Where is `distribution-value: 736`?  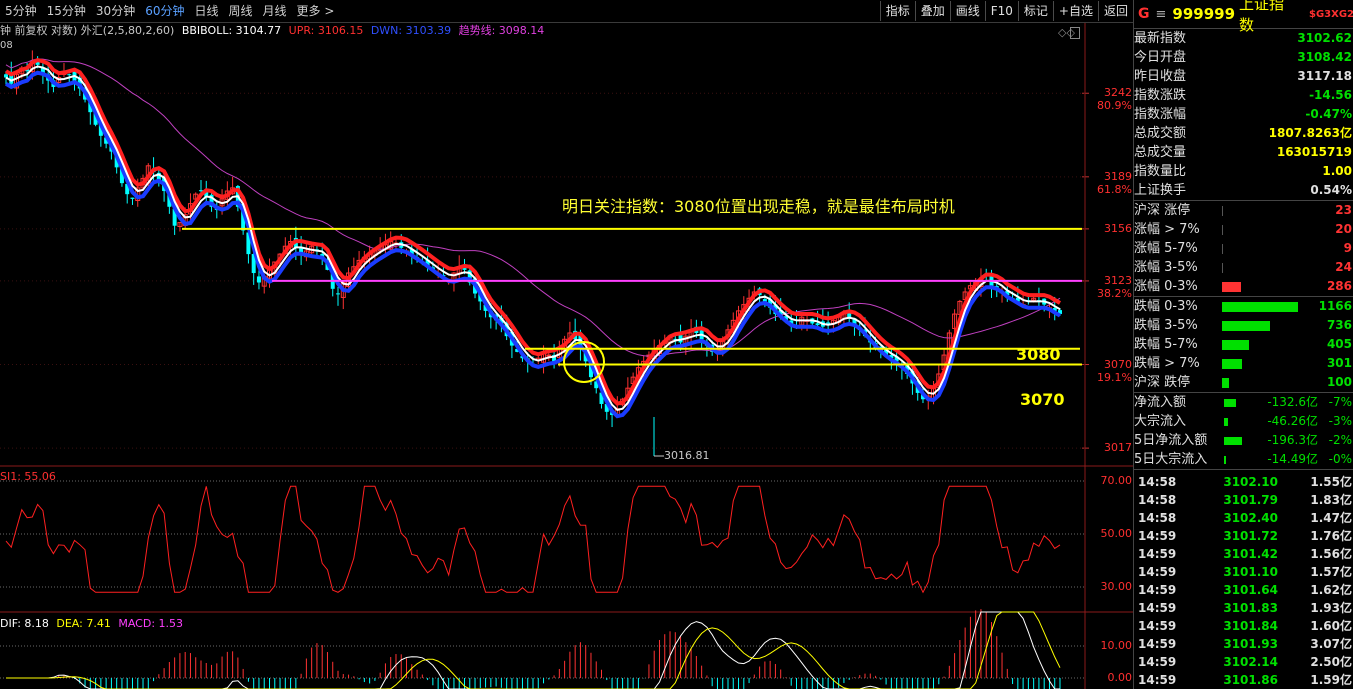
distribution-value: 736 is located at coordinates (1339, 325).